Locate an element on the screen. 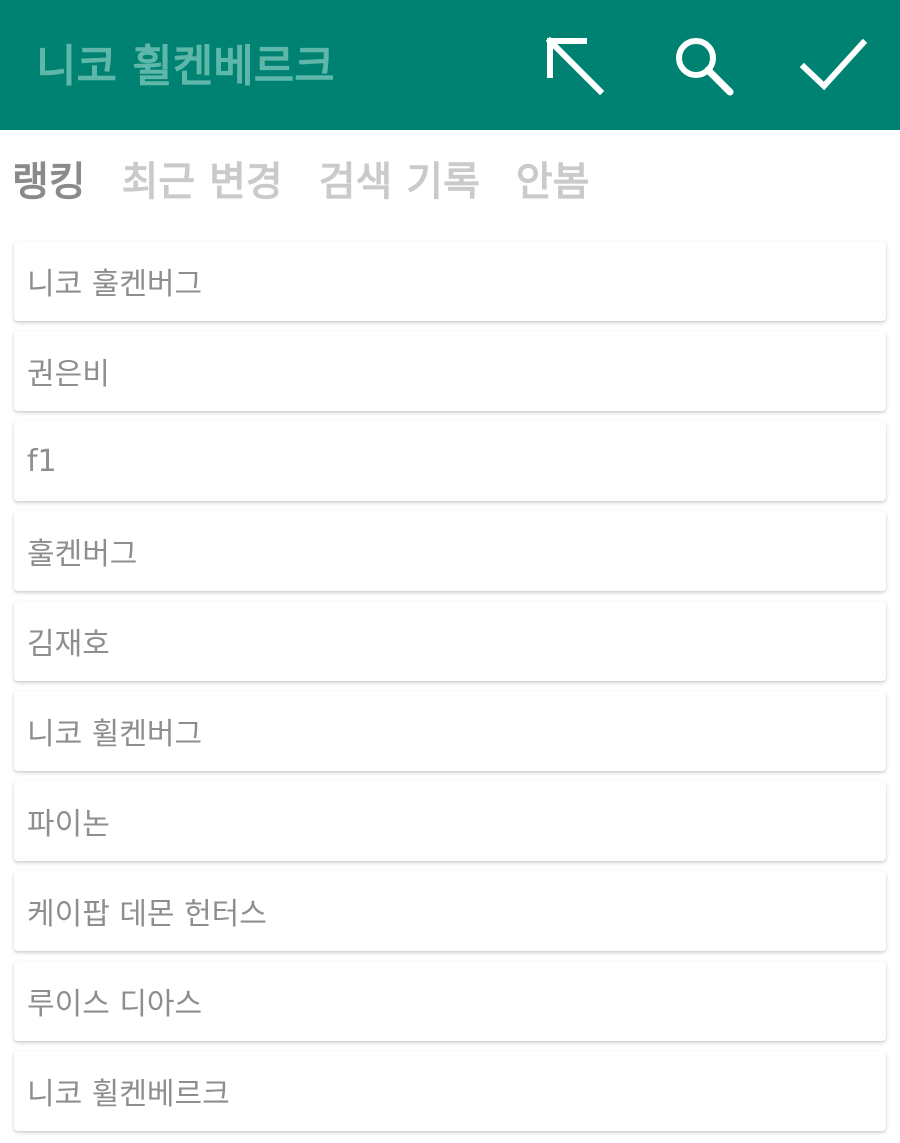  list-item: 파이논 is located at coordinates (450, 821).